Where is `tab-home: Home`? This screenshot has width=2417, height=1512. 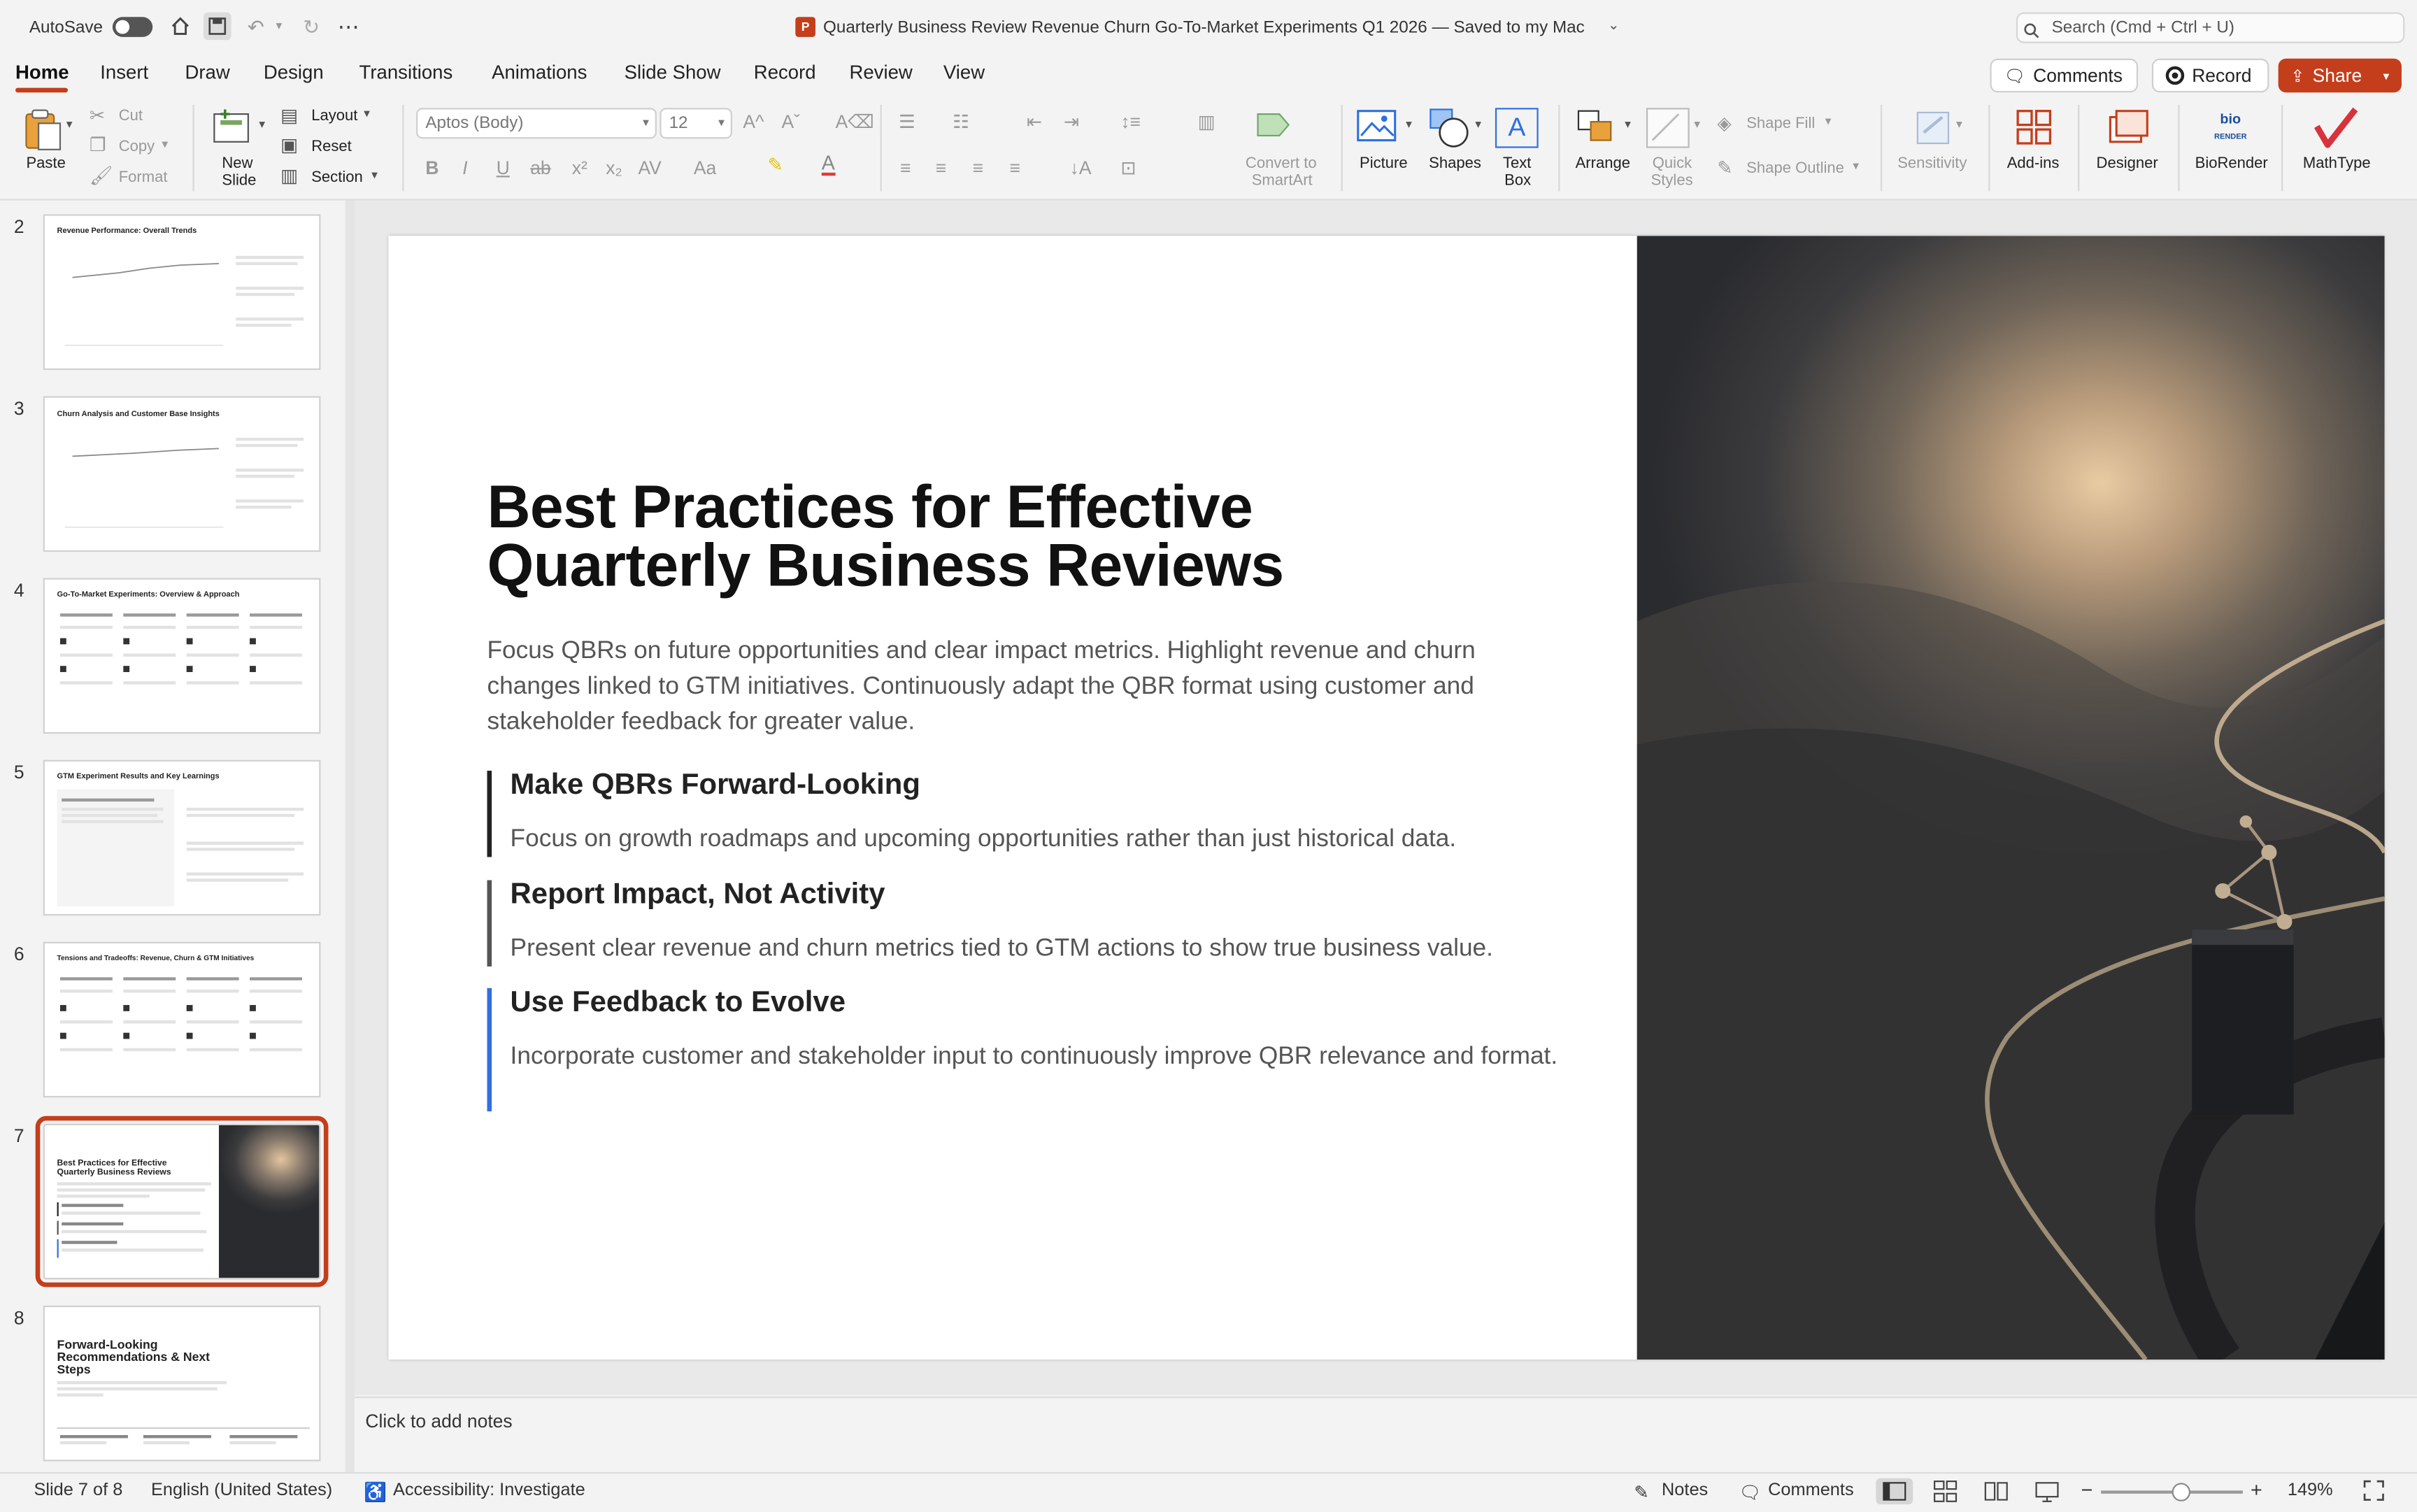 tab-home: Home is located at coordinates (42, 72).